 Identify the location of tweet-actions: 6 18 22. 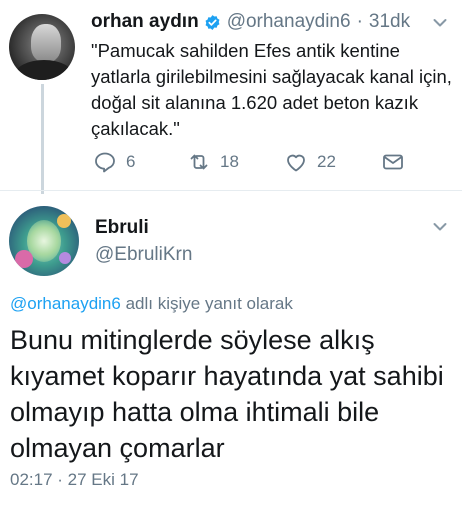
(256, 162).